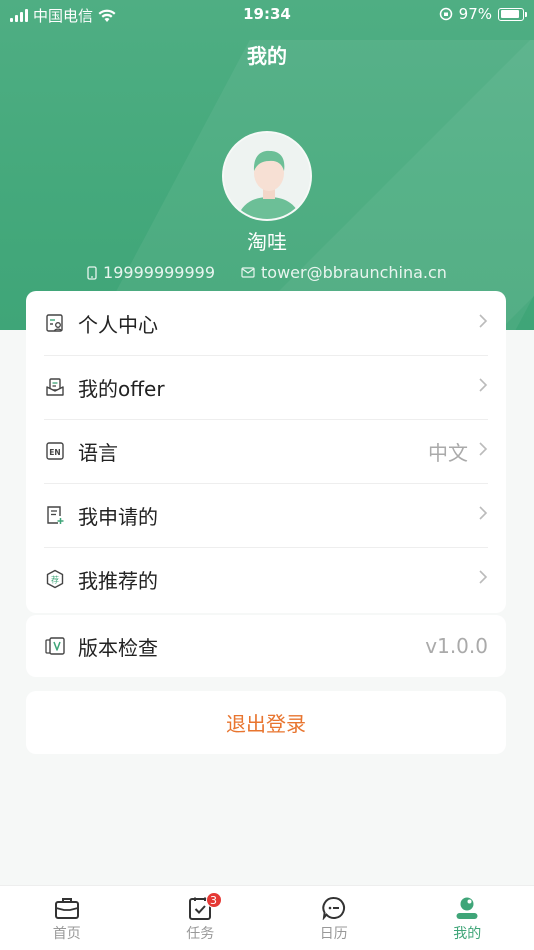  Describe the element at coordinates (467, 934) in the screenshot. I see `tab-label: 我的` at that location.